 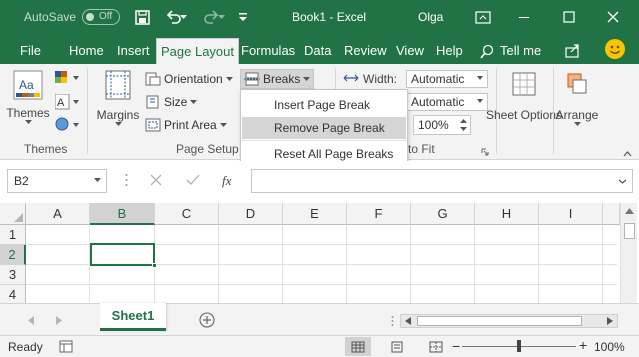 I want to click on expand-formula-bar-icon, so click(x=622, y=181).